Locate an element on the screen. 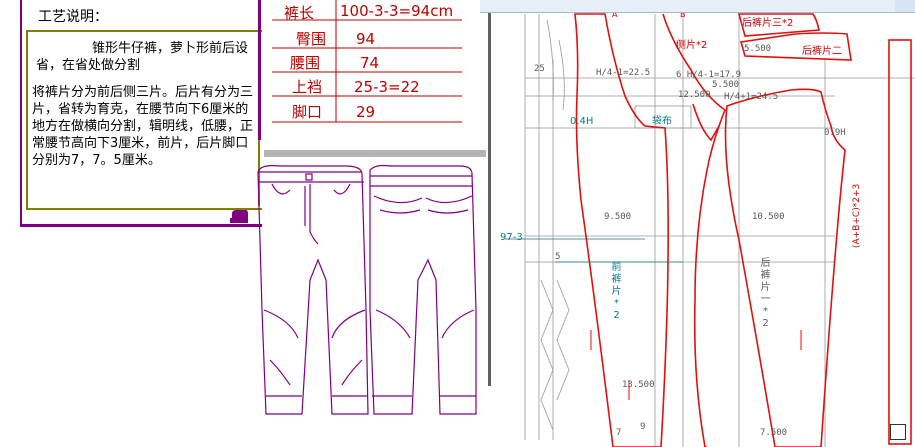  label-m-7500: 7.500 is located at coordinates (774, 433).